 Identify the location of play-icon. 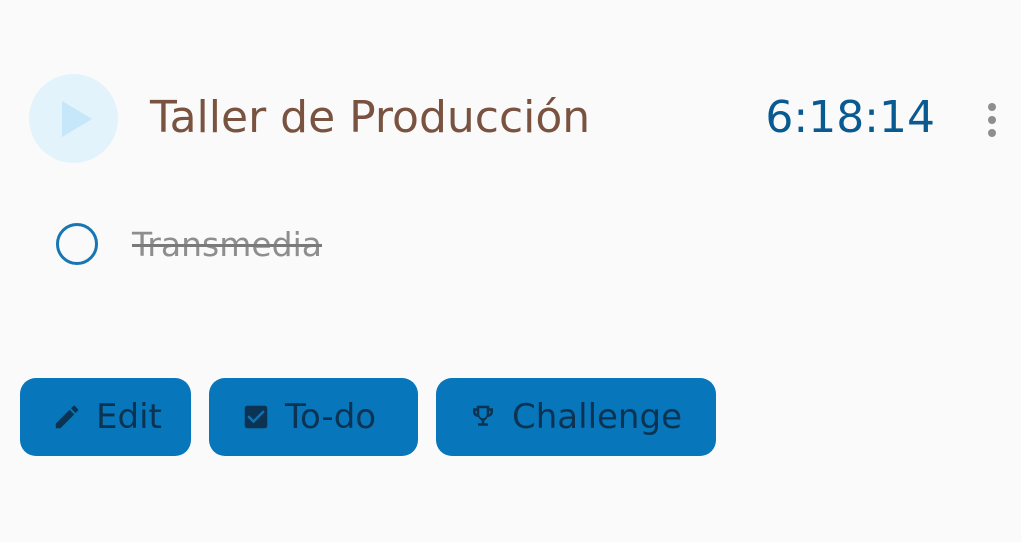
(76, 118).